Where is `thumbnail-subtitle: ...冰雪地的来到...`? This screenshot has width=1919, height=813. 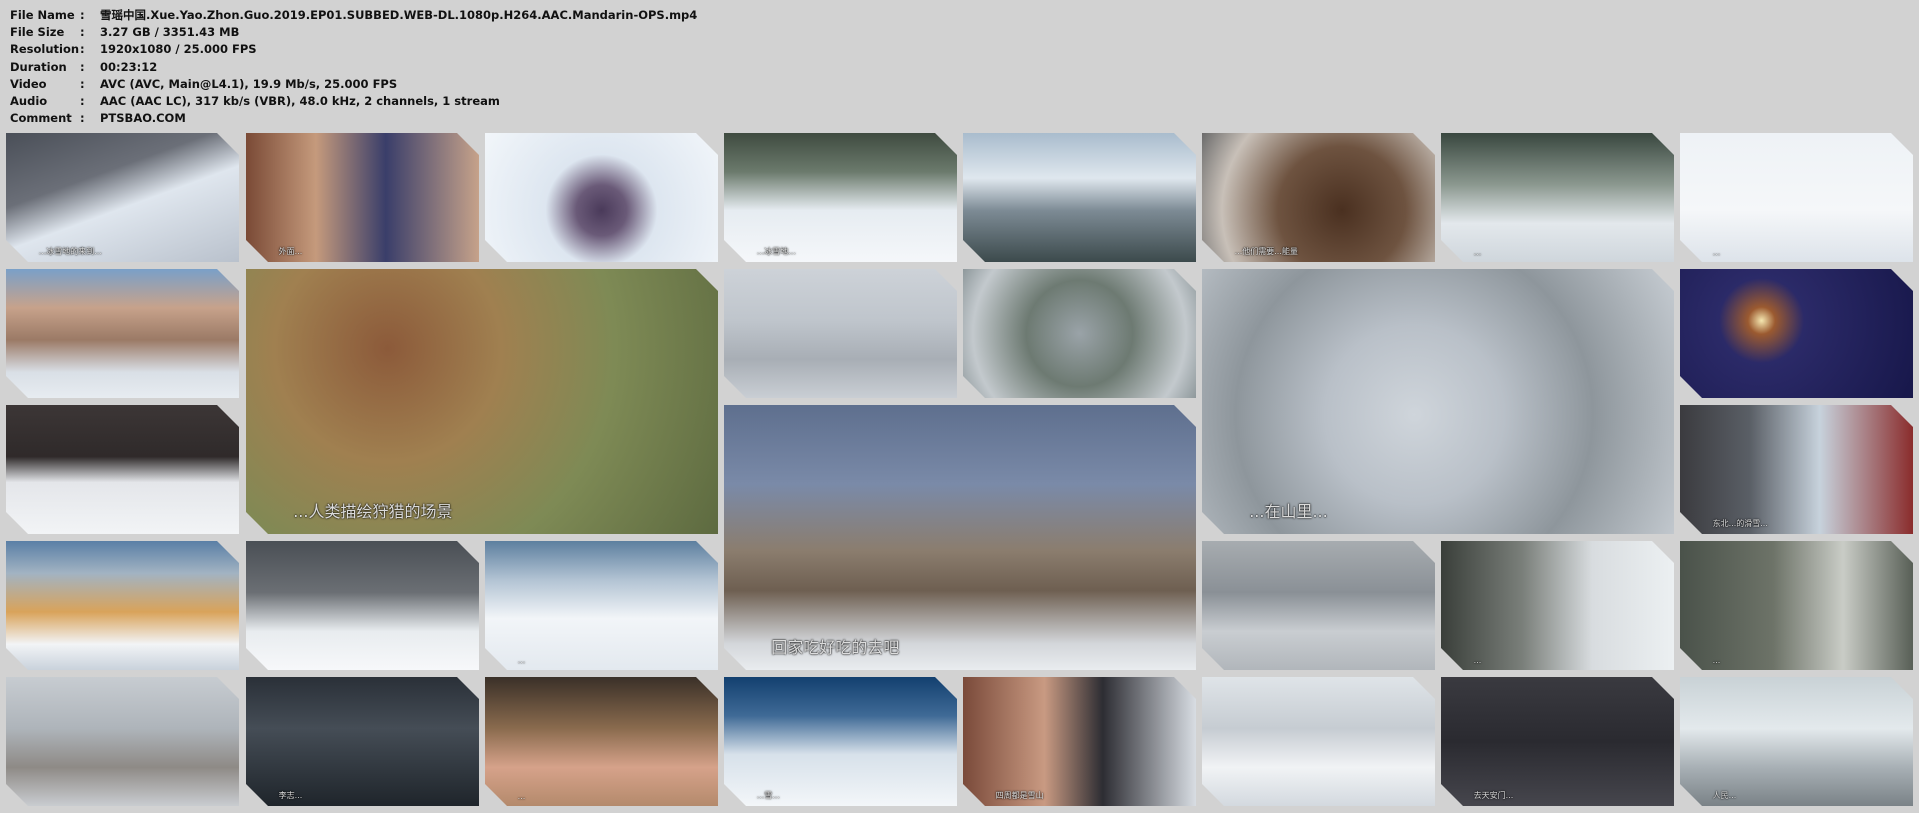 thumbnail-subtitle: ...冰雪地的来到... is located at coordinates (70, 251).